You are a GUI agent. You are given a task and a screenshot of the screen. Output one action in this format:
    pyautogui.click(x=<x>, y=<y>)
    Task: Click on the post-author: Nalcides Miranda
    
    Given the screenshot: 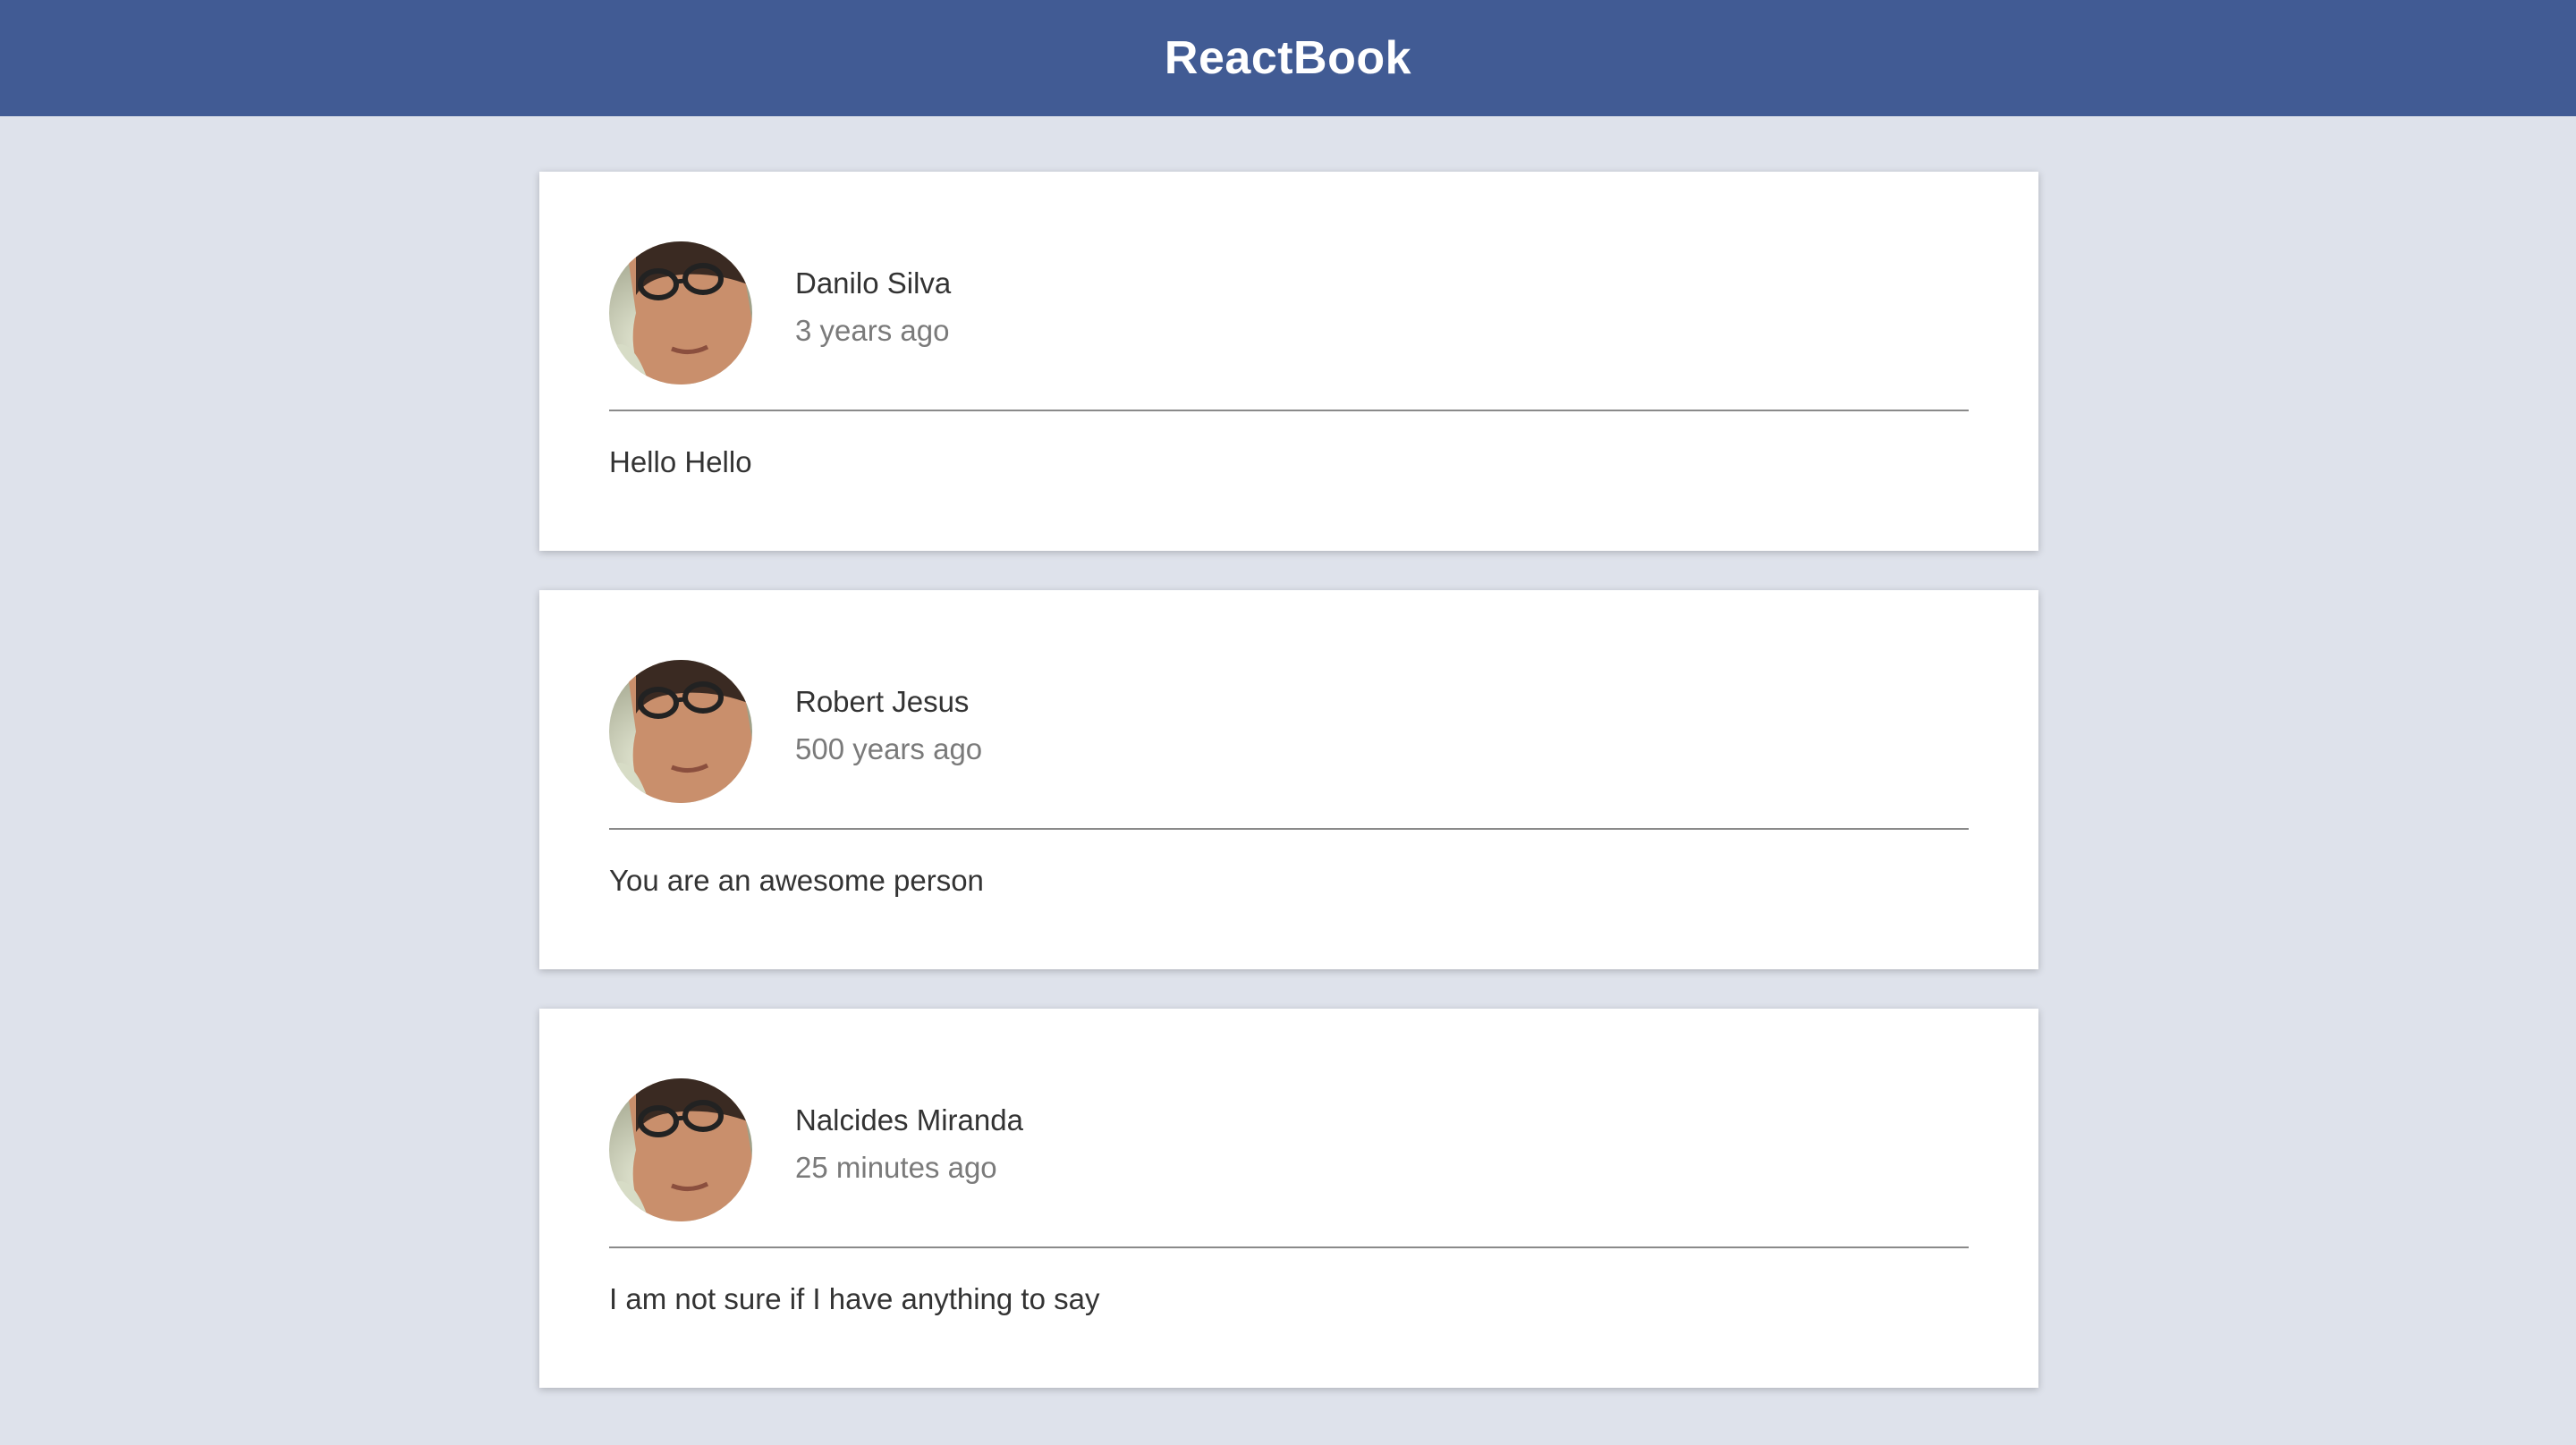 What is the action you would take?
    pyautogui.click(x=909, y=1120)
    